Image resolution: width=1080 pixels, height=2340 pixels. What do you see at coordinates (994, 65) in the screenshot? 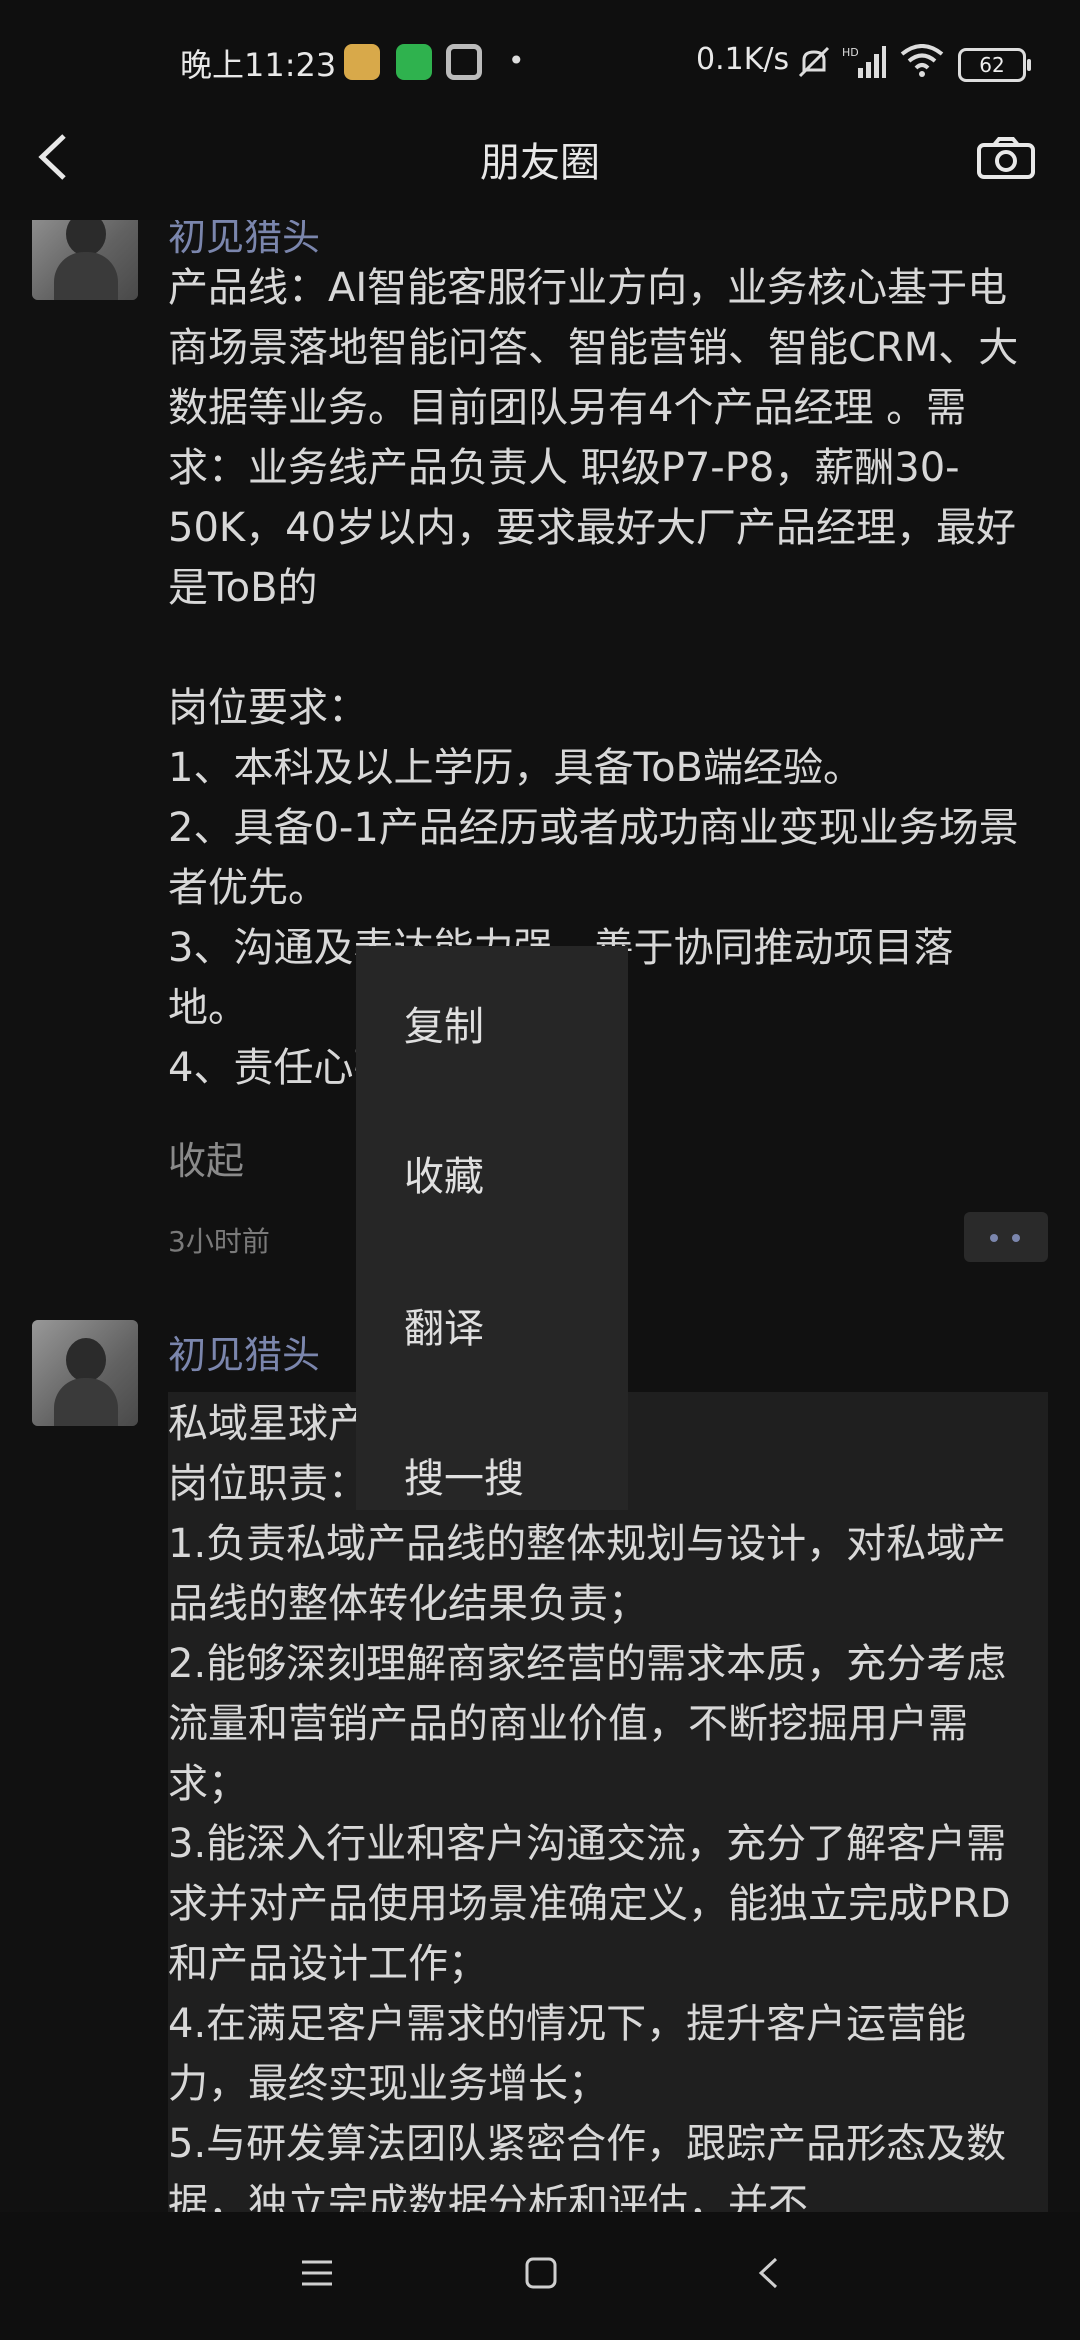
I see `battery-icon: 62` at bounding box center [994, 65].